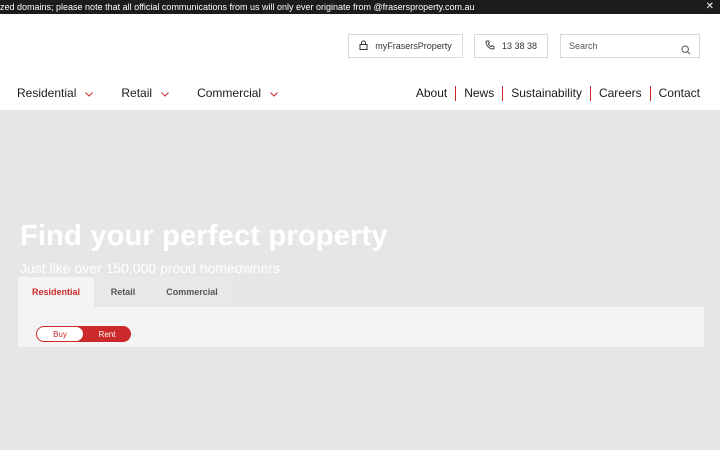  I want to click on nav-dropdowns: Residential Retail Commercial, so click(161, 93).